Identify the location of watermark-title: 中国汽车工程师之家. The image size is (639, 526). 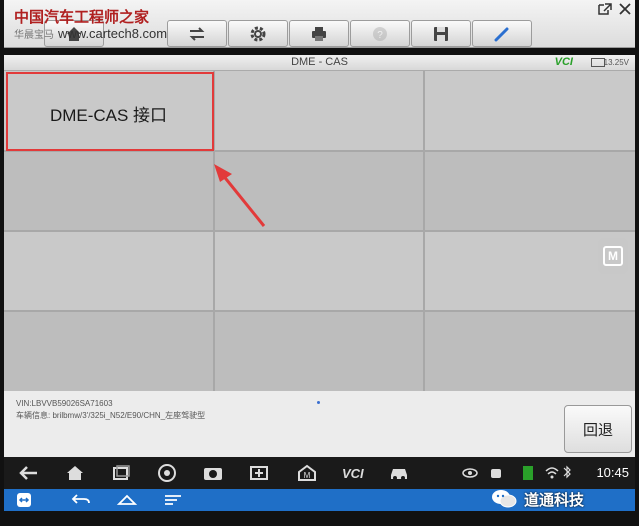
(82, 17).